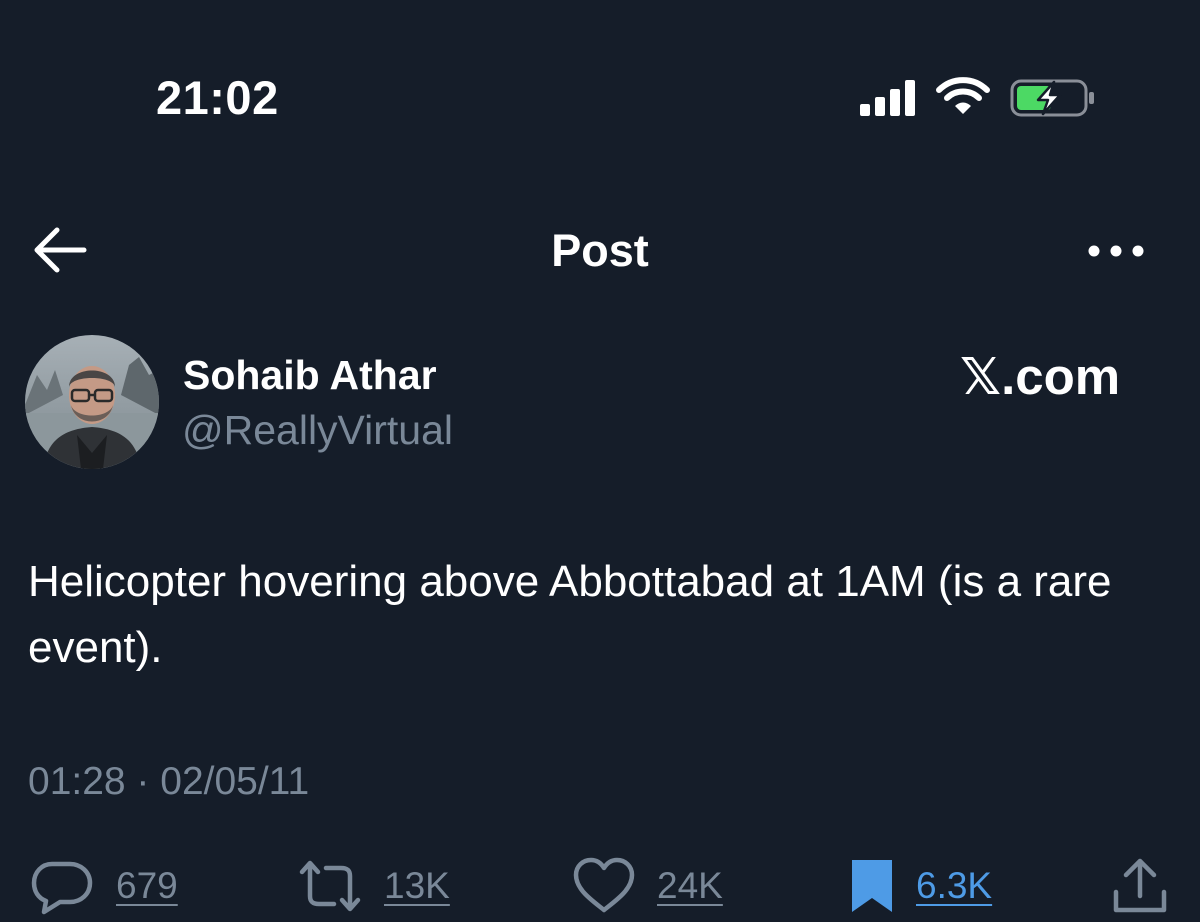 Image resolution: width=1200 pixels, height=922 pixels. What do you see at coordinates (963, 95) in the screenshot?
I see `wifi-icon` at bounding box center [963, 95].